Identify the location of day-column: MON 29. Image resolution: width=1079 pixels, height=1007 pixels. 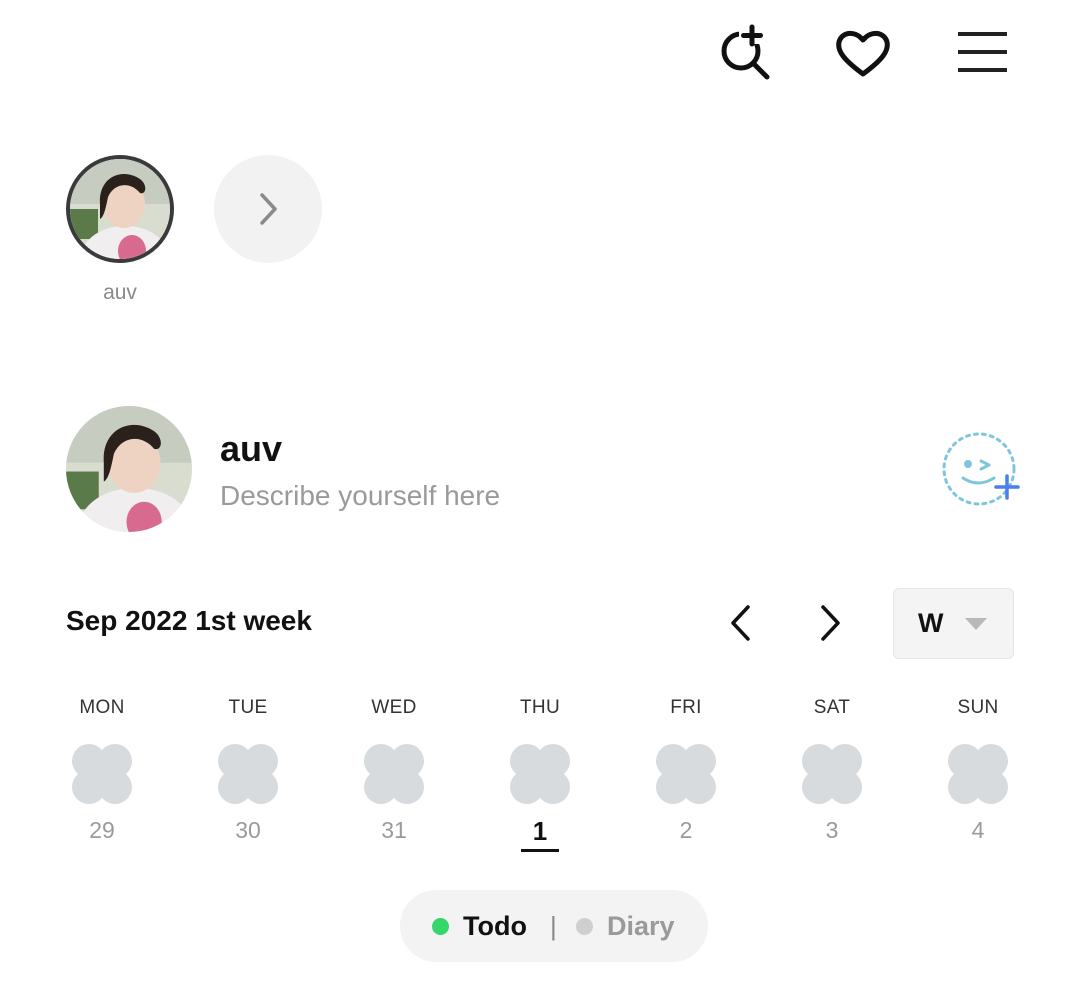
(102, 775).